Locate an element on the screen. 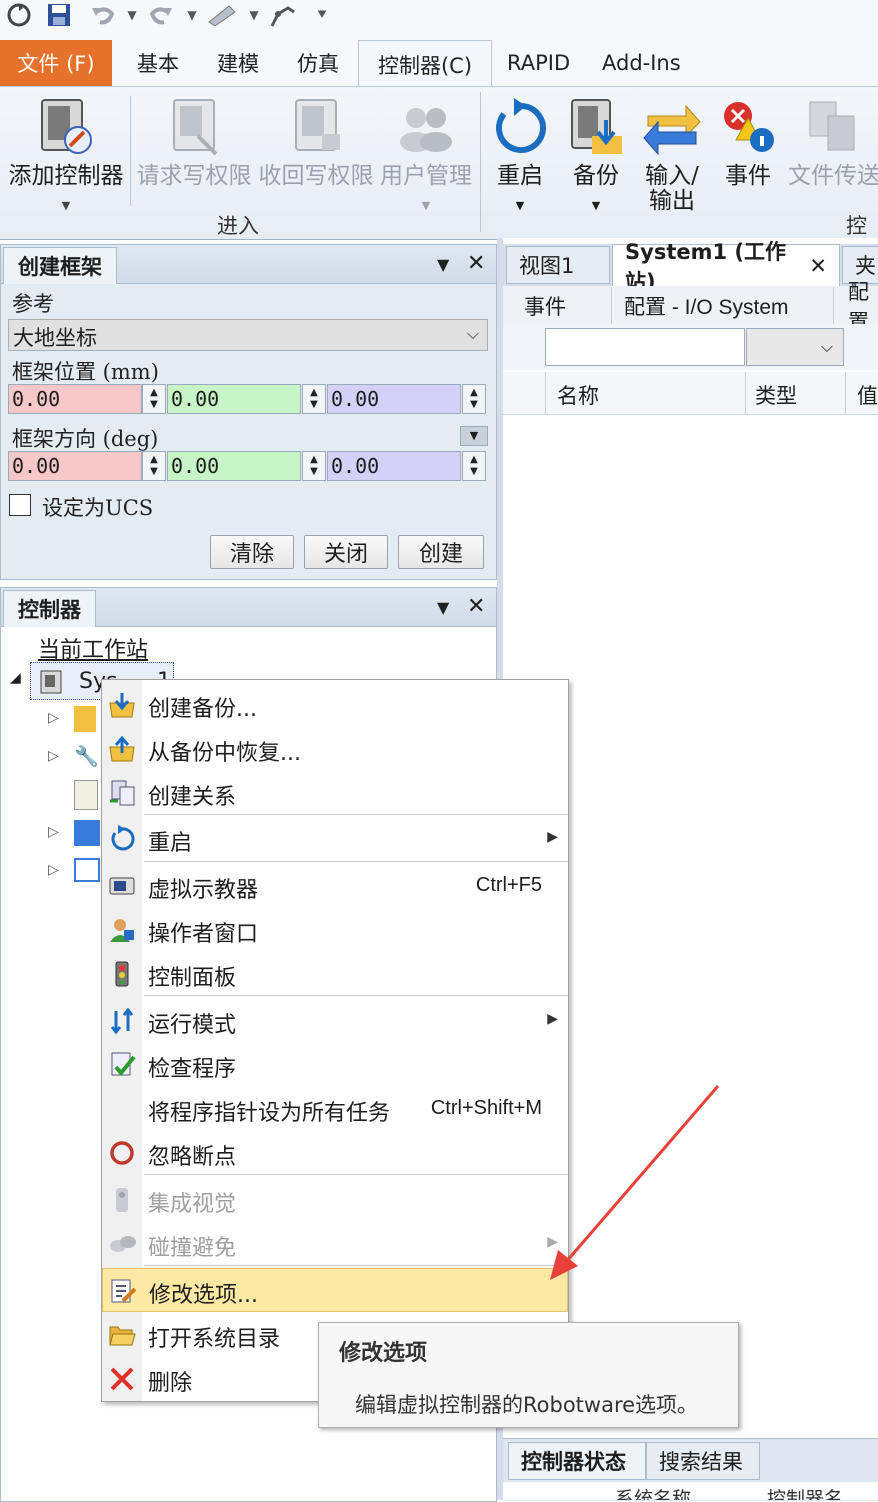 Image resolution: width=878 pixels, height=1502 pixels. restart-dropdown-icon: ▼ is located at coordinates (520, 205).